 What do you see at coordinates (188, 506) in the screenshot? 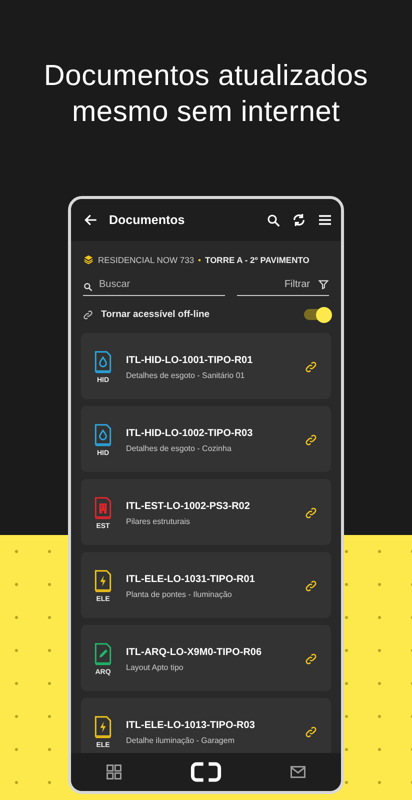
I see `document-code: ITL-EST-LO-1002-PS3-R02` at bounding box center [188, 506].